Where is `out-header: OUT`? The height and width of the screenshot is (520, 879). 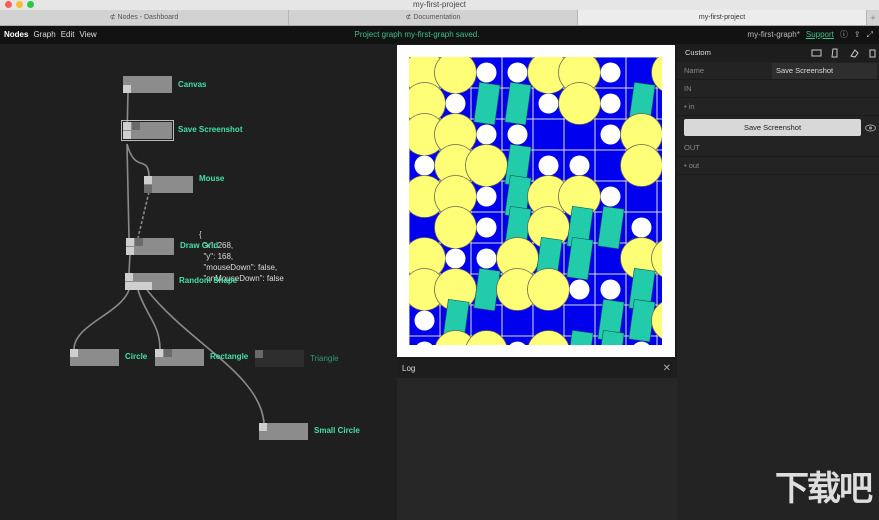 out-header: OUT is located at coordinates (692, 147).